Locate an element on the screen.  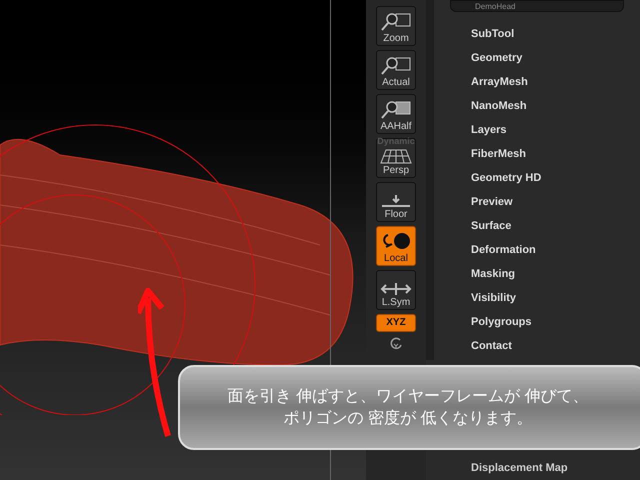
caption-text: ポリゴンの 密度が 低くなります。 is located at coordinates (408, 418).